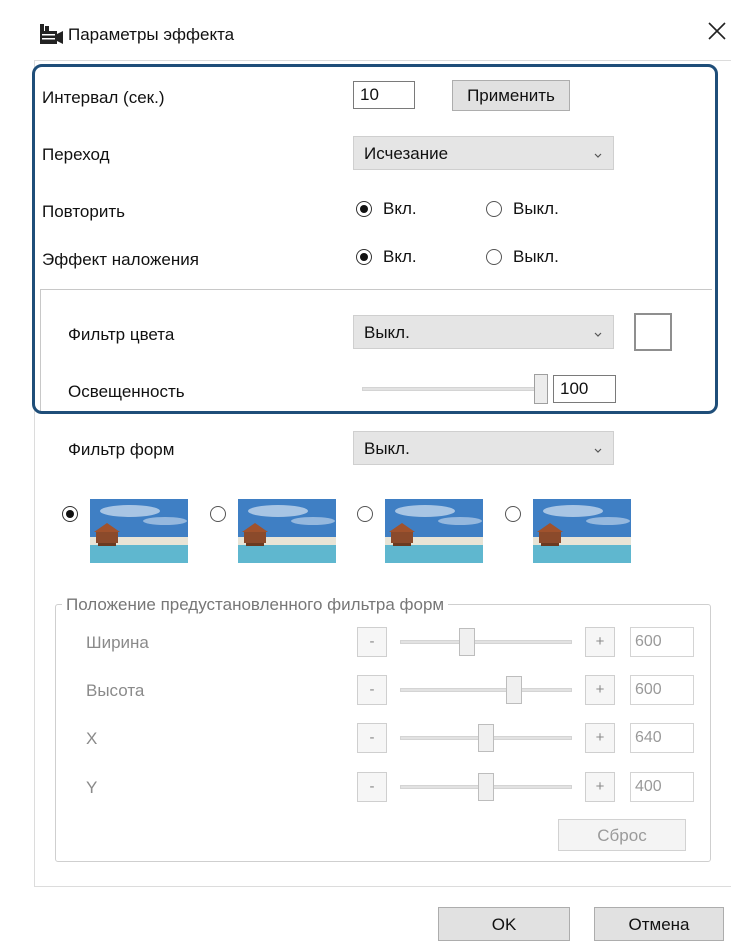  Describe the element at coordinates (662, 738) in the screenshot. I see `preset-value-input: 640` at that location.